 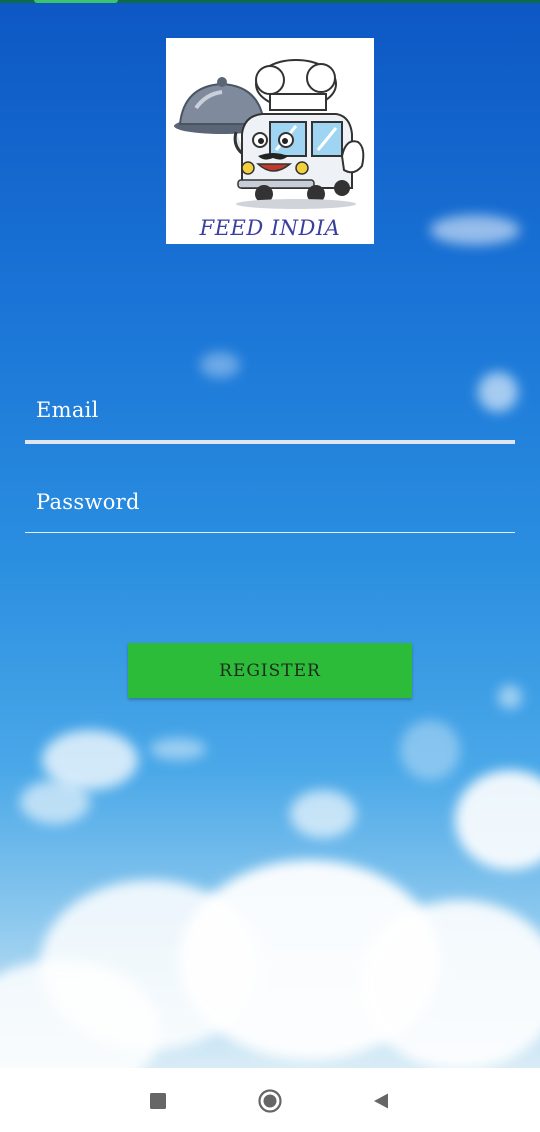 I want to click on system-nav-bar, so click(x=270, y=1100).